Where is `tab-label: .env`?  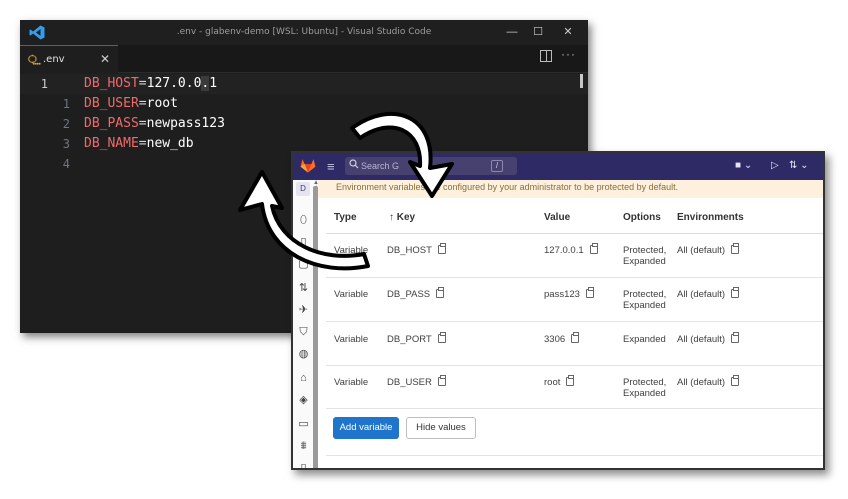 tab-label: .env is located at coordinates (54, 59).